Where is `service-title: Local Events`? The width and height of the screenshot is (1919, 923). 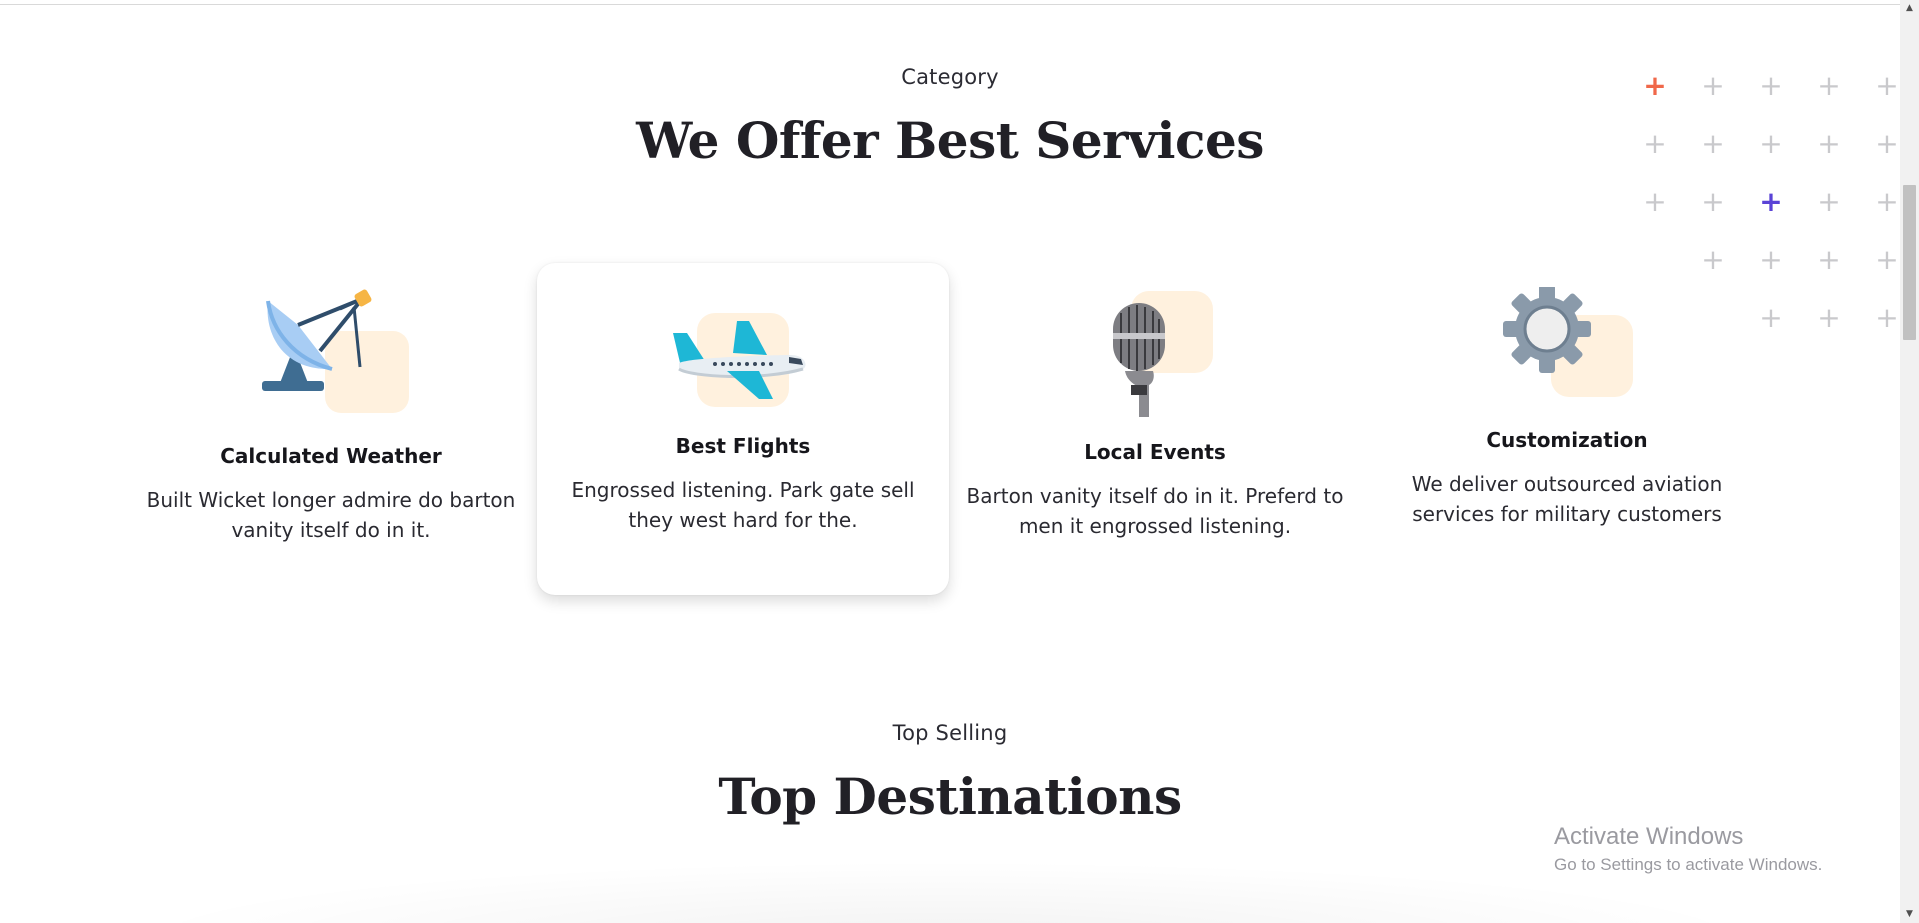 service-title: Local Events is located at coordinates (1155, 452).